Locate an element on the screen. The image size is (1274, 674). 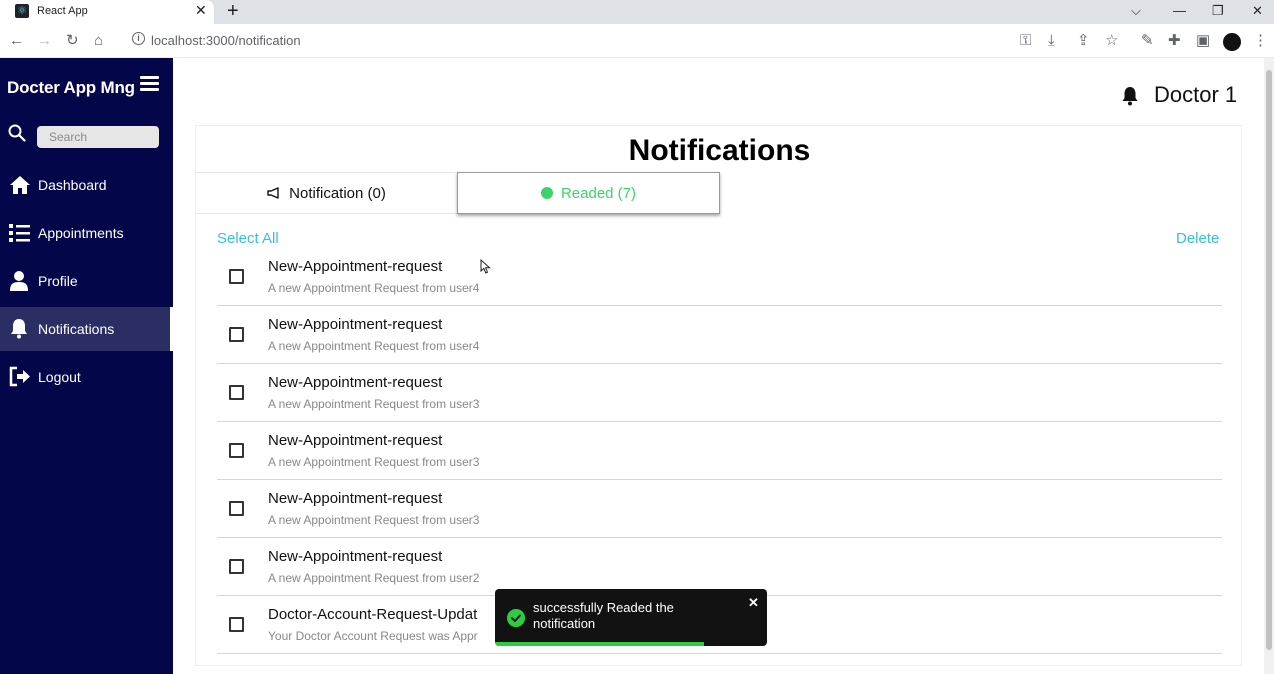
tab-search-icon: ⌵ is located at coordinates (1136, 11).